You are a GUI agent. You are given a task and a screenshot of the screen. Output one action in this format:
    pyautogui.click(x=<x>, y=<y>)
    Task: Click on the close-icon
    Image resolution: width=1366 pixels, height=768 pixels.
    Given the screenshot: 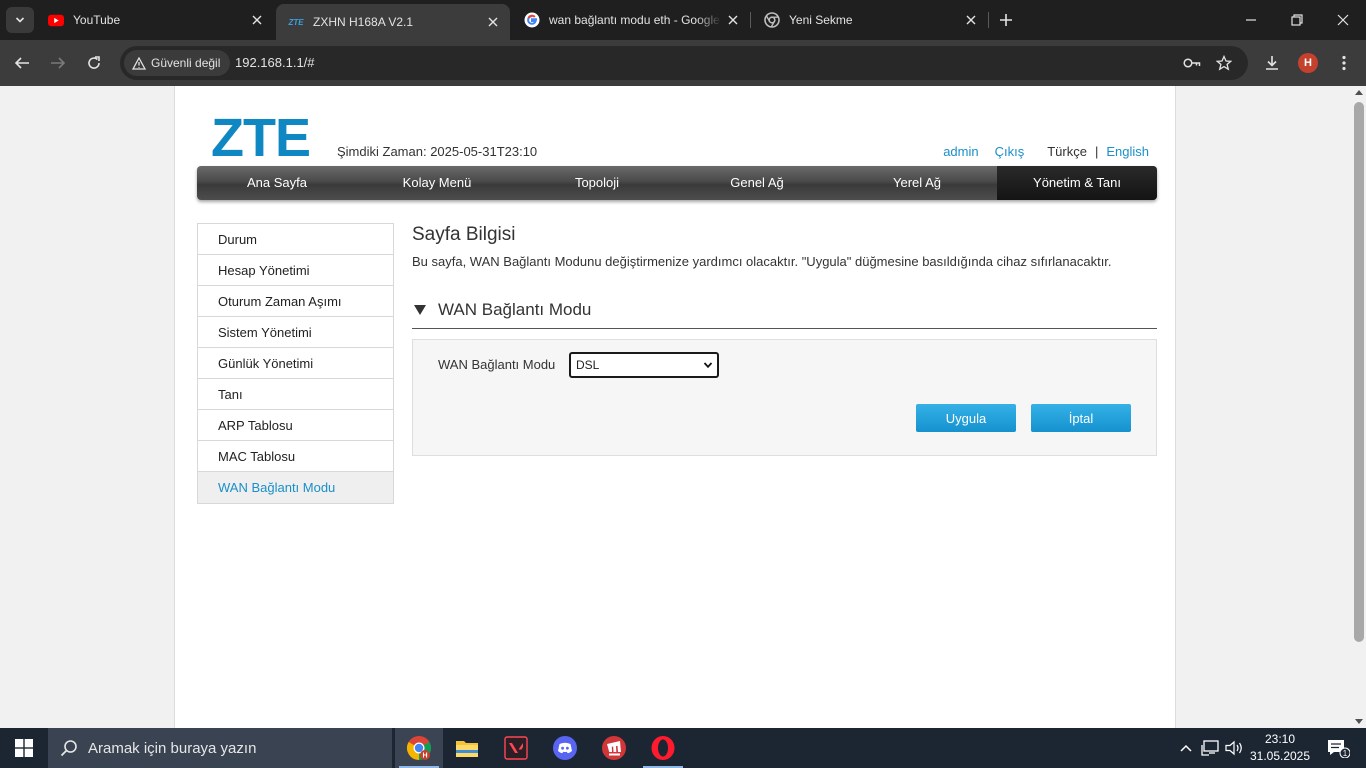 What is the action you would take?
    pyautogui.click(x=1343, y=20)
    